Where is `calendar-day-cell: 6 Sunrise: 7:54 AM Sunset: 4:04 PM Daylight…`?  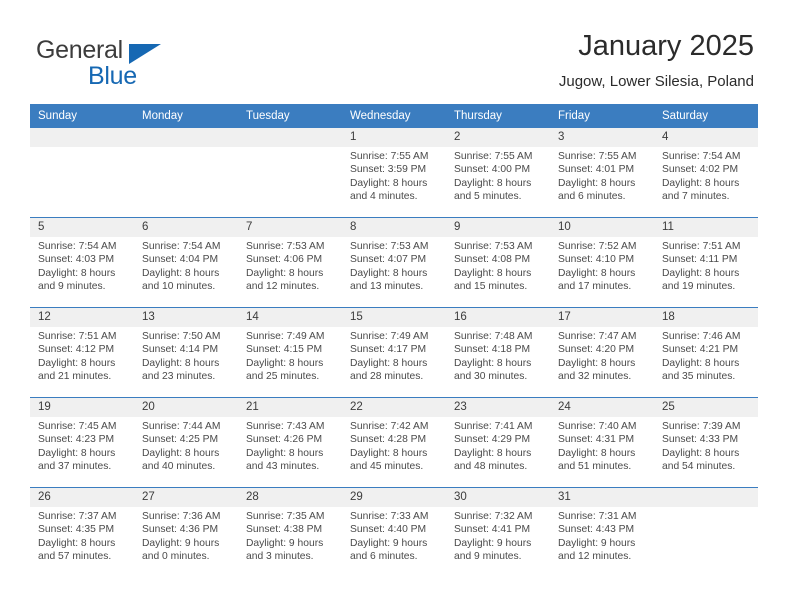
calendar-day-cell: 6 Sunrise: 7:54 AM Sunset: 4:04 PM Daylight… is located at coordinates (186, 262).